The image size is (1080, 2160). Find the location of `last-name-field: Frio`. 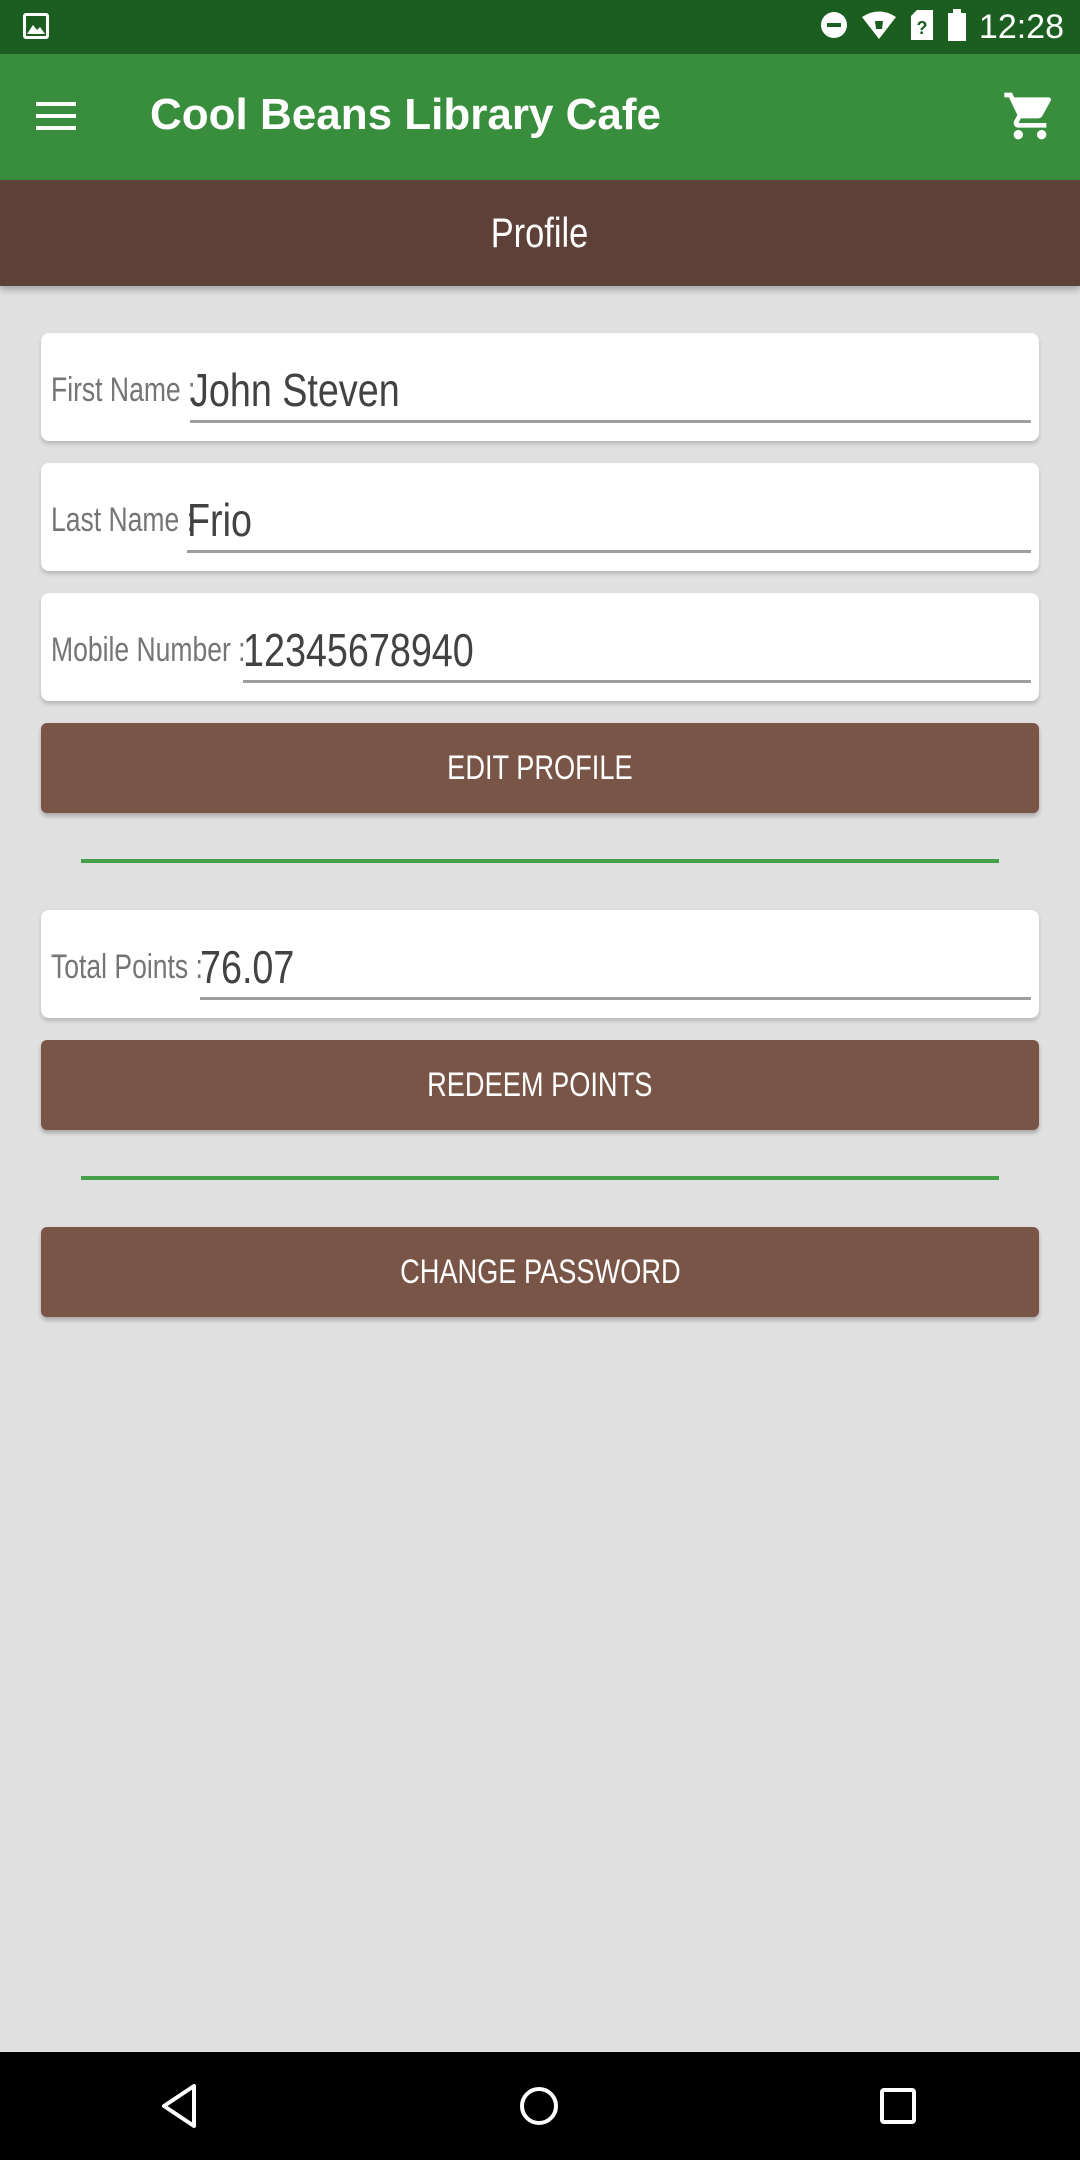

last-name-field: Frio is located at coordinates (609, 517).